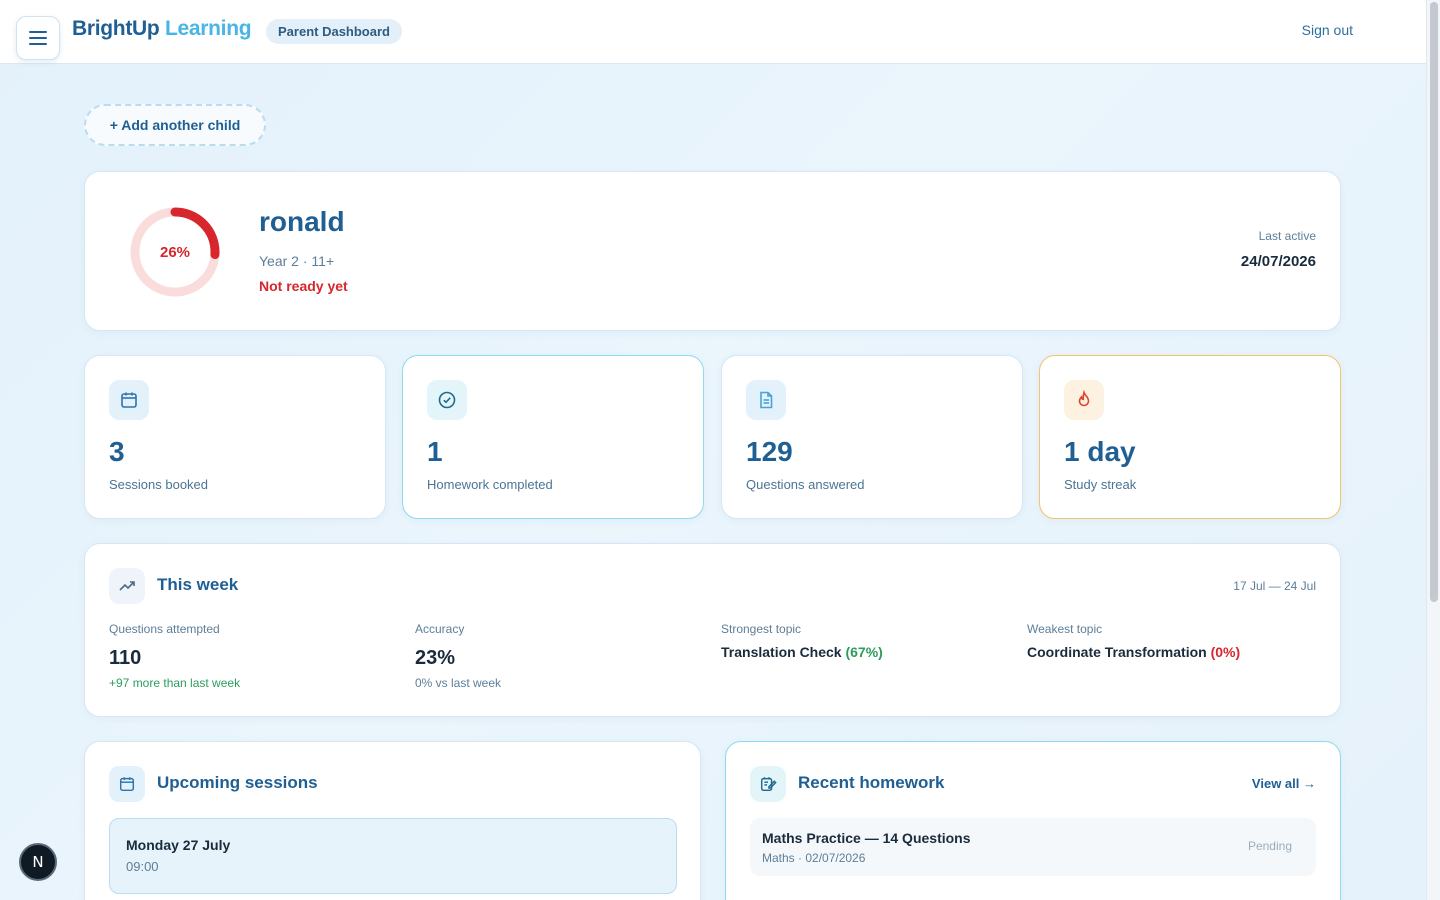 This screenshot has height=900, width=1440. Describe the element at coordinates (237, 782) in the screenshot. I see `upcoming-title: Upcoming sessions` at that location.